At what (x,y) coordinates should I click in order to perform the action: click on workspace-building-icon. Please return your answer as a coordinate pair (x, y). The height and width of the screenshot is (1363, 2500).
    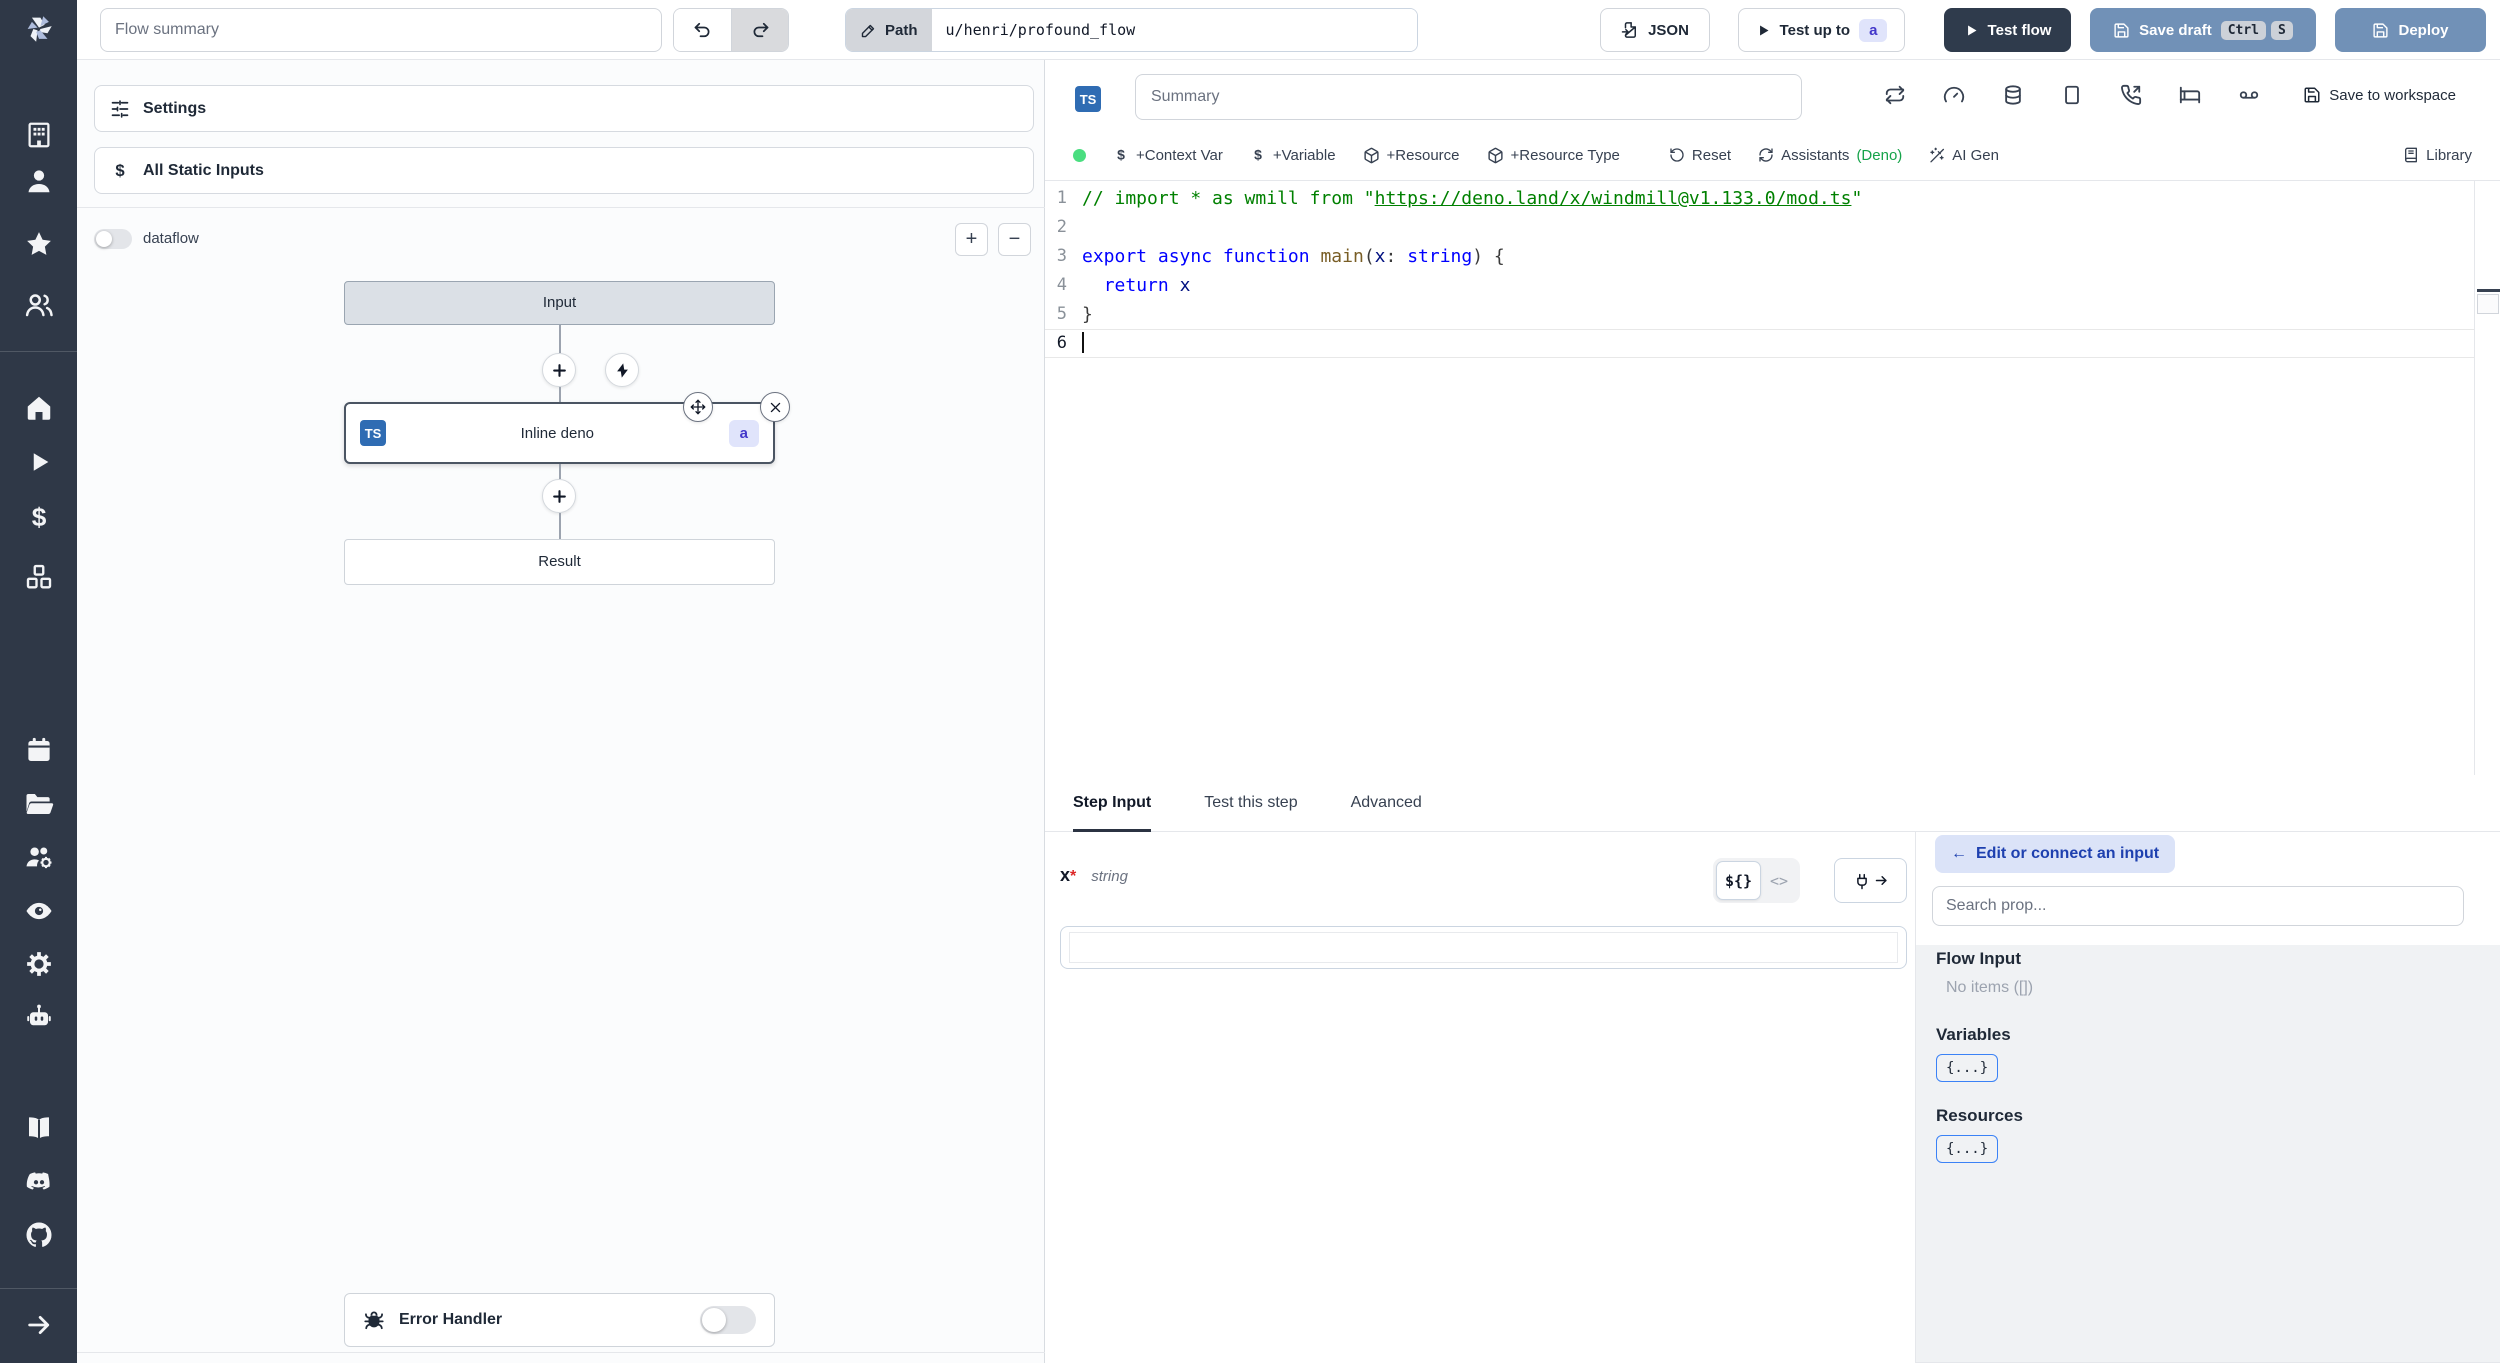
    Looking at the image, I should click on (38, 135).